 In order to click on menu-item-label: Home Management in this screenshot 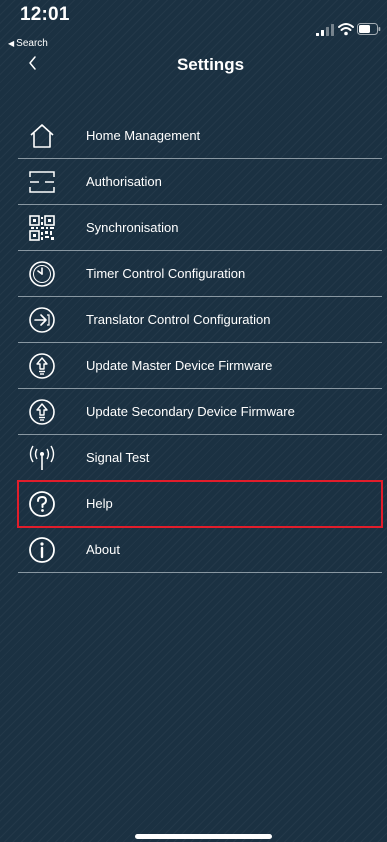, I will do `click(143, 135)`.